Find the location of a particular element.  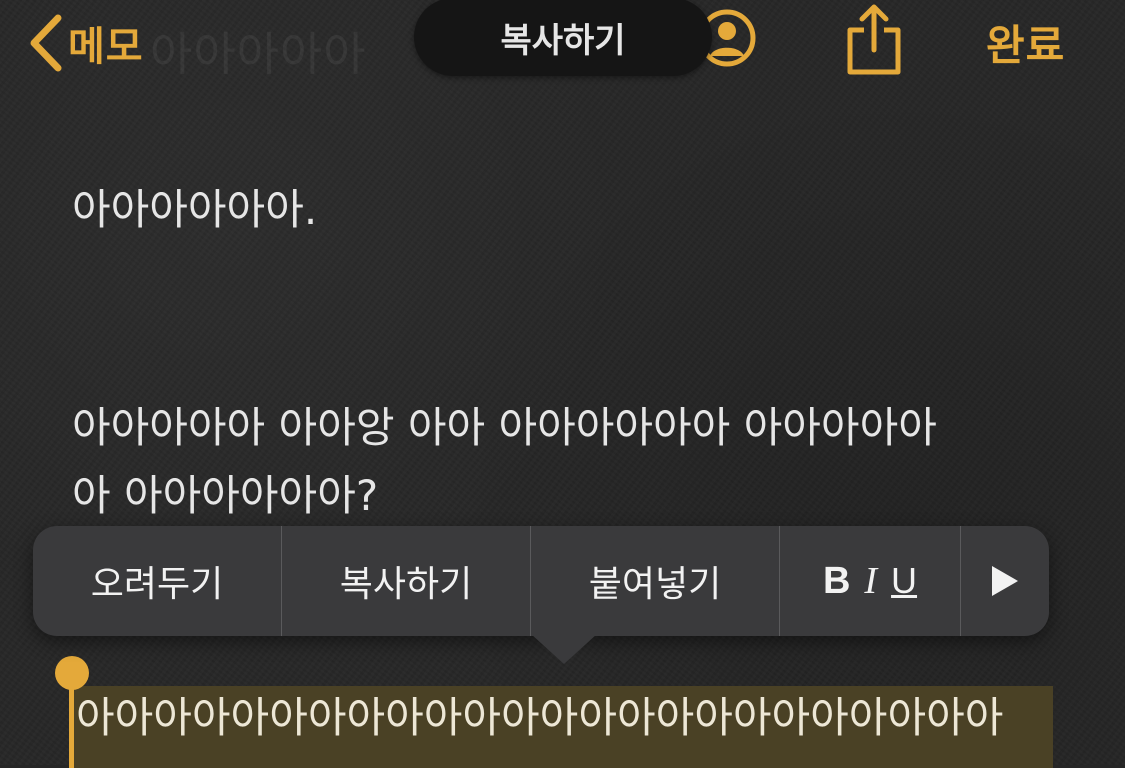

format-biu-button: B I U is located at coordinates (870, 581).